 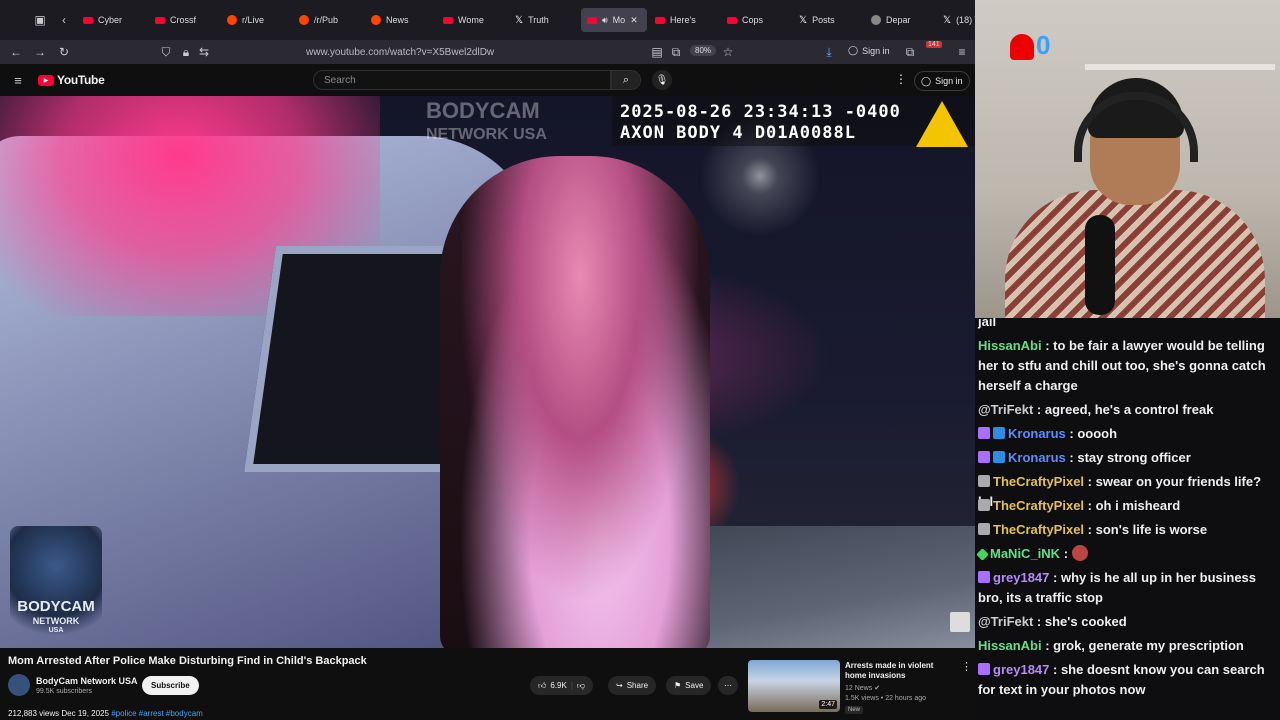 I want to click on browser-tab-label: News, so click(x=397, y=20).